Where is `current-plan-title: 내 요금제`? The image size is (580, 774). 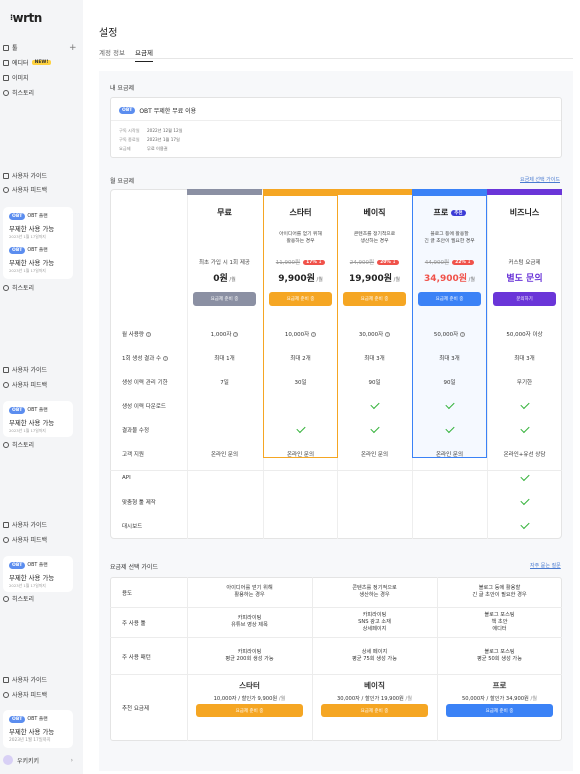 current-plan-title: 내 요금제 is located at coordinates (122, 88).